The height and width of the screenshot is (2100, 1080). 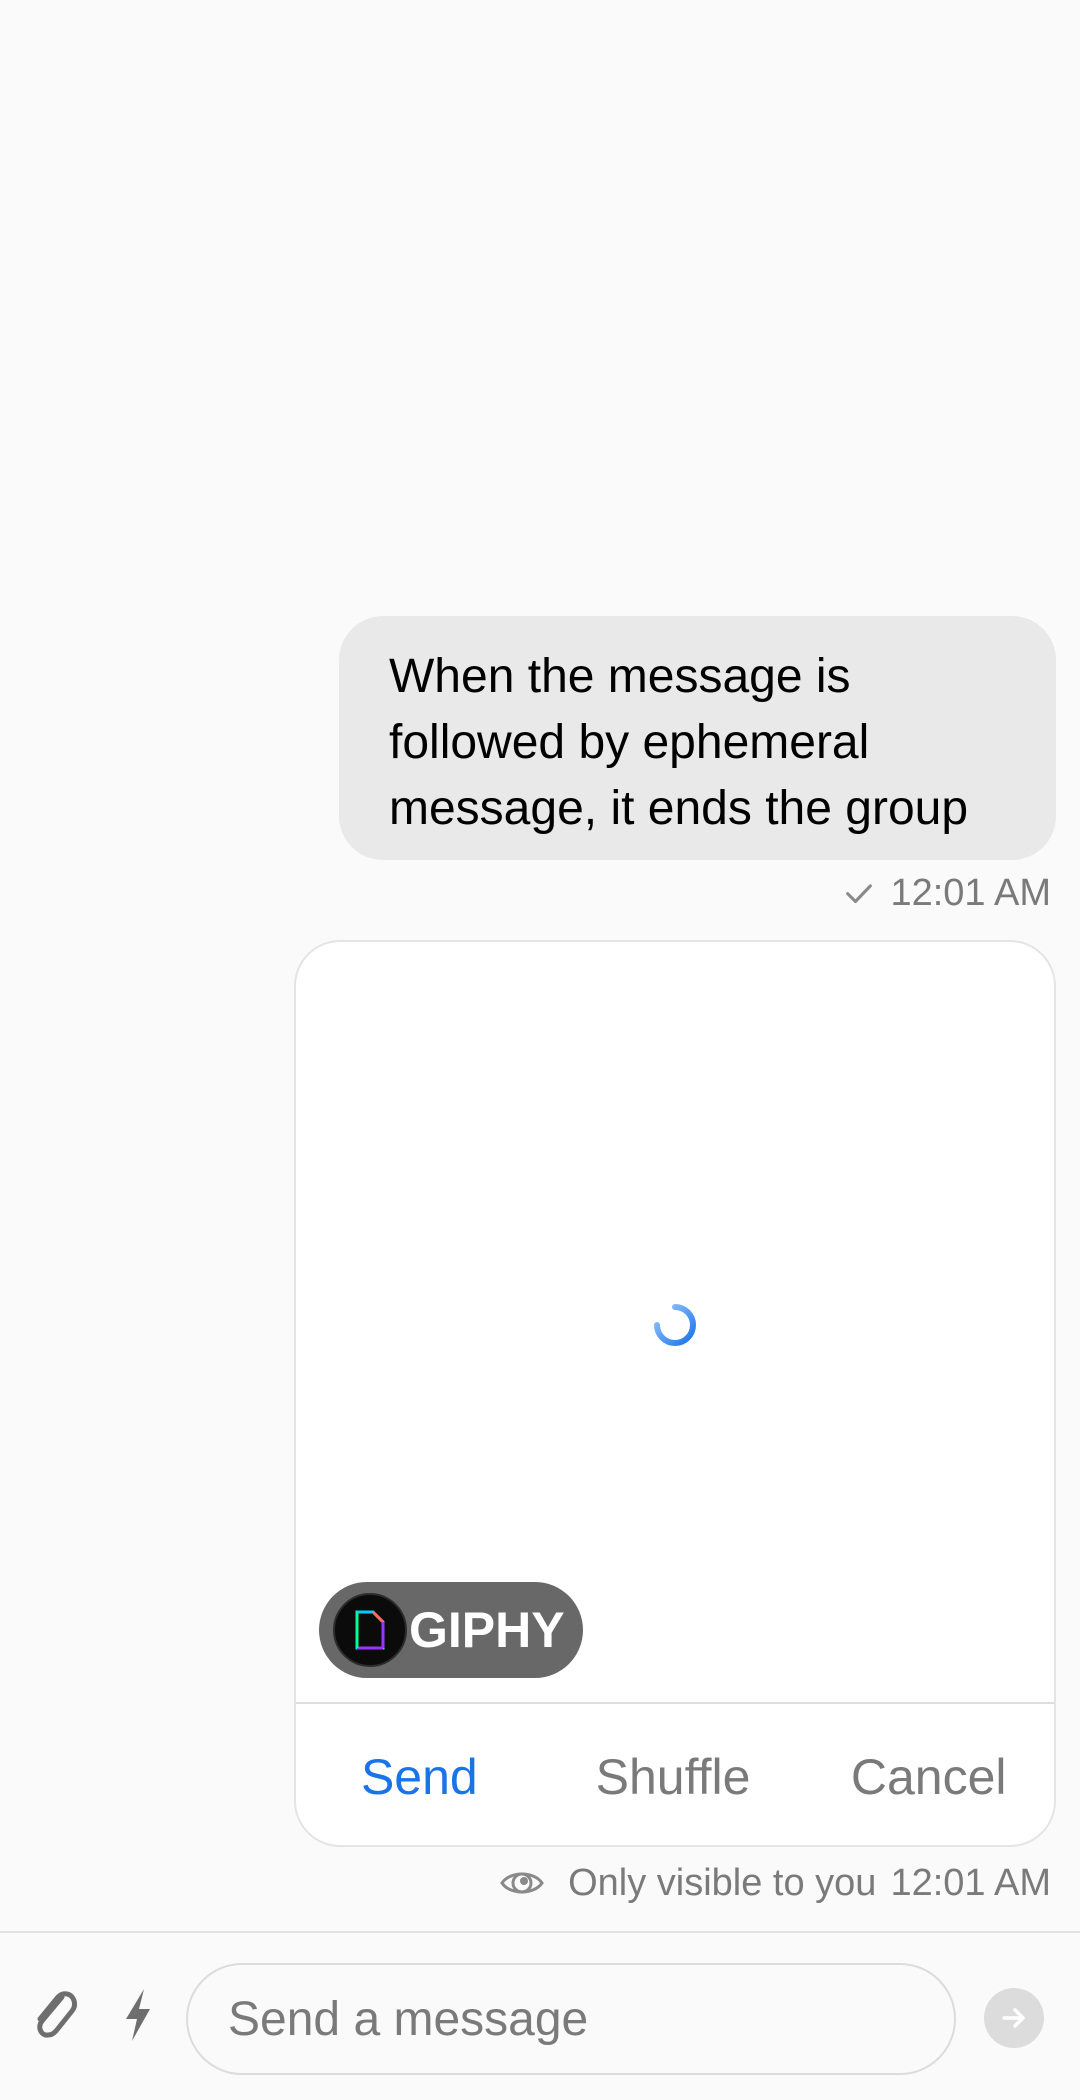 I want to click on giphy-cancel-button: Cancel, so click(x=928, y=1777).